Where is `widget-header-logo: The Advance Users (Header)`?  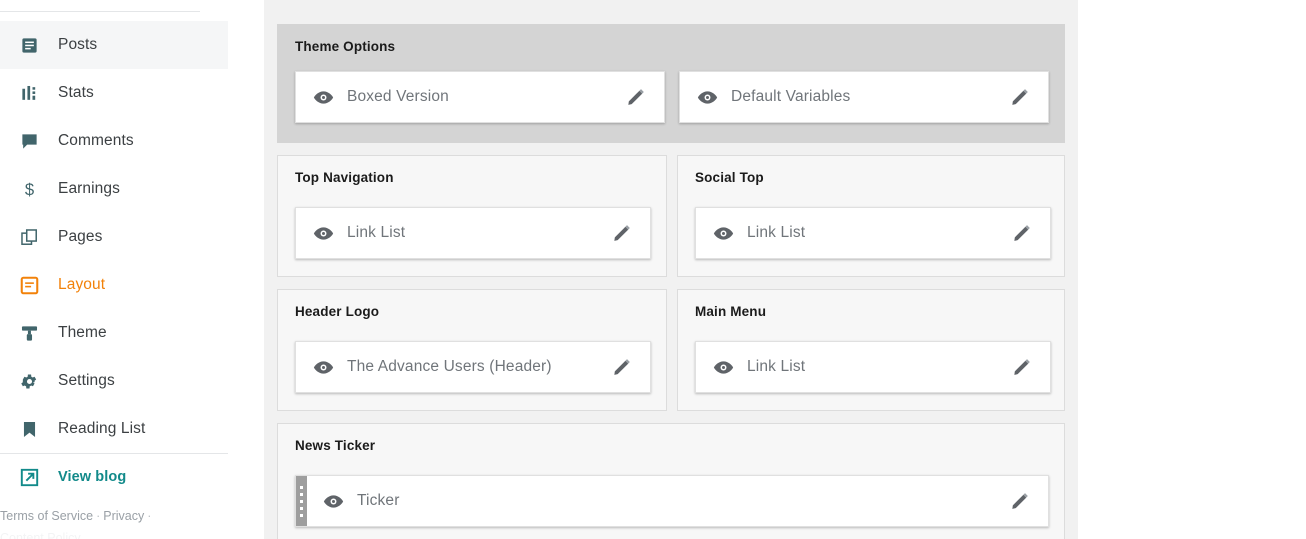
widget-header-logo: The Advance Users (Header) is located at coordinates (473, 367).